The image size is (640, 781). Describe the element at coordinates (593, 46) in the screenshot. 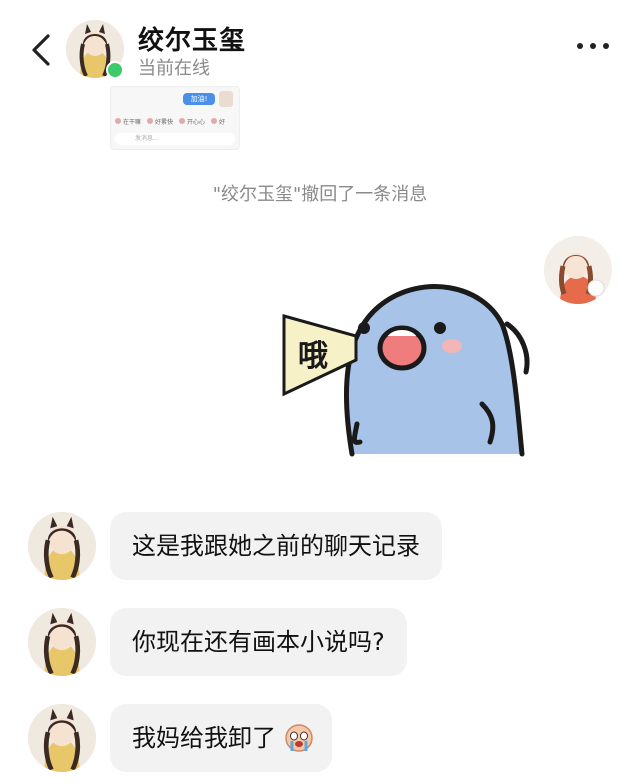

I see `more-options-icon` at that location.